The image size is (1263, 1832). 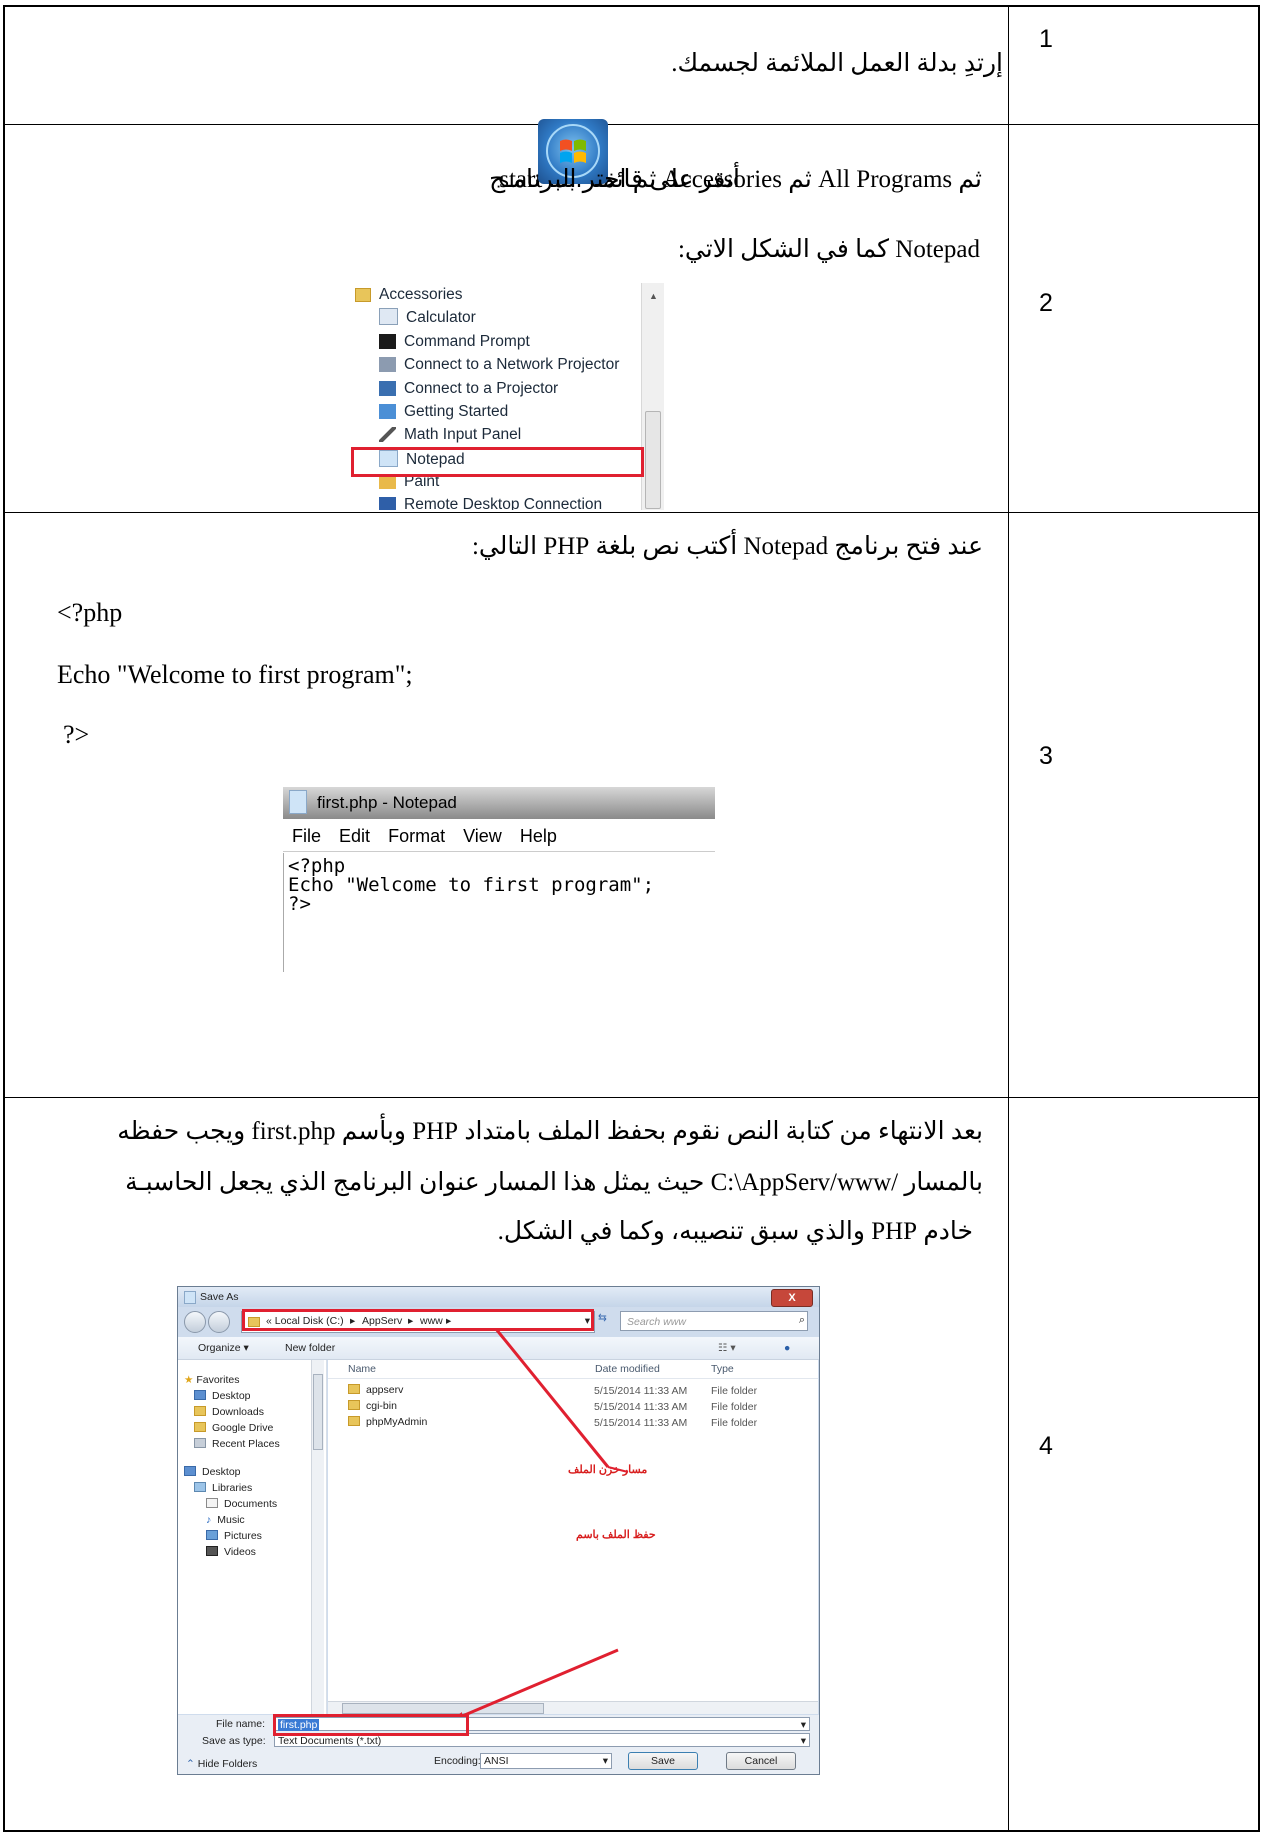 What do you see at coordinates (499, 365) in the screenshot?
I see `menu-item-network-projector: Connect to a Network Projector` at bounding box center [499, 365].